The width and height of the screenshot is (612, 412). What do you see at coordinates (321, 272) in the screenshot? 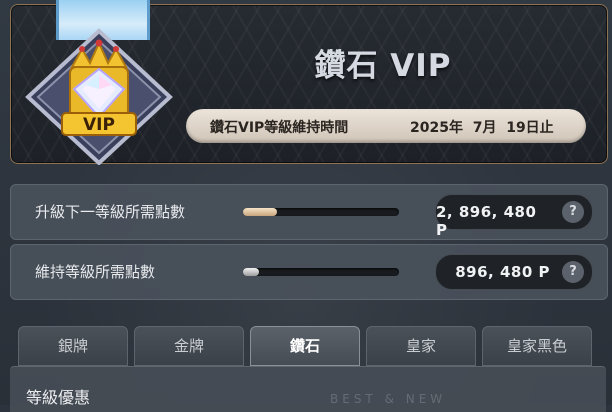
I see `maintain-progress-track` at bounding box center [321, 272].